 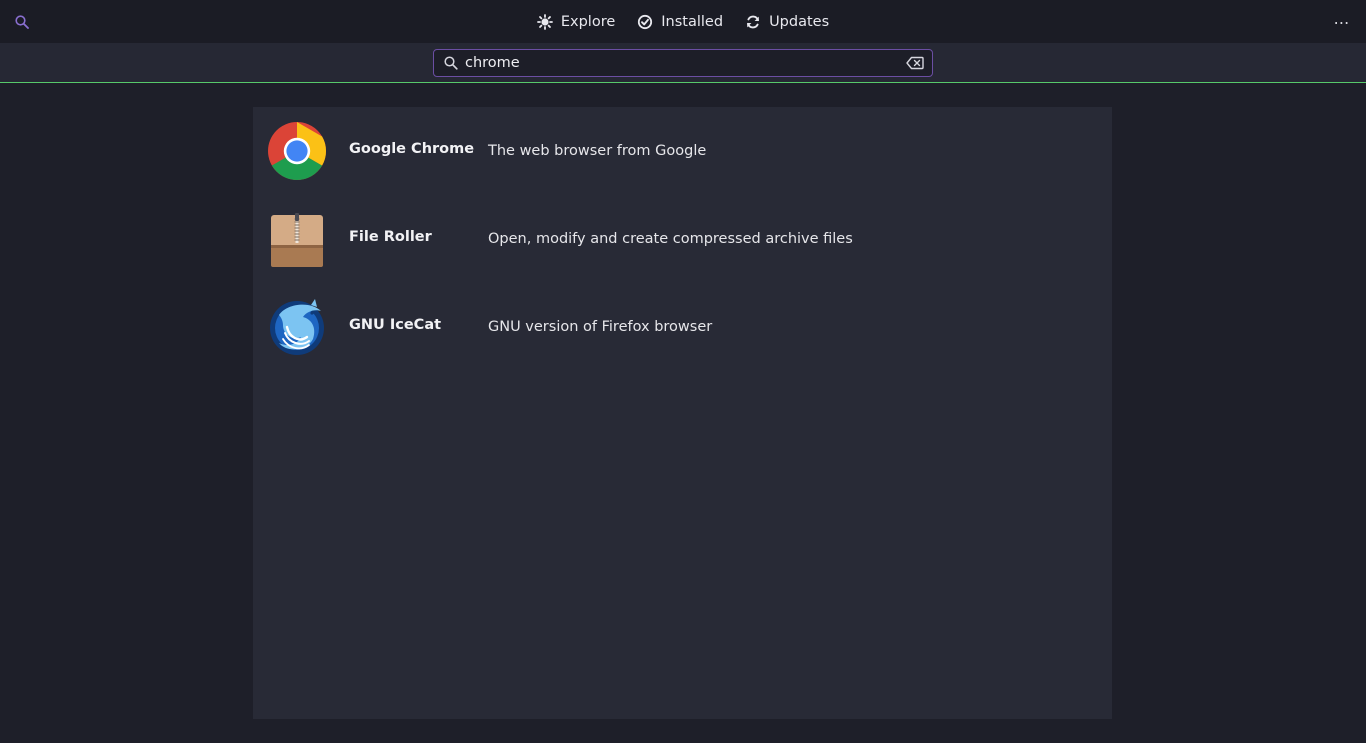 I want to click on search-entry-icon, so click(x=451, y=63).